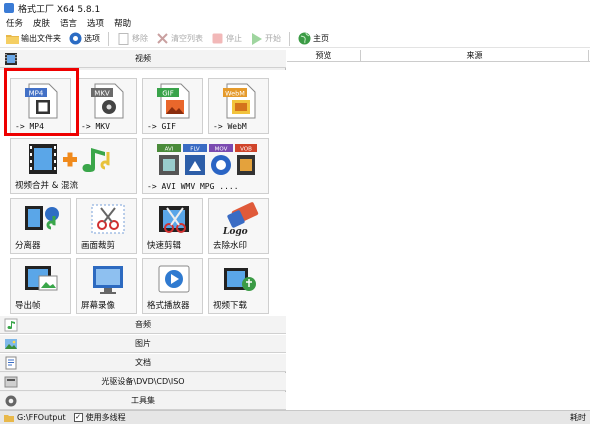  I want to click on tile-splitter: 分离器, so click(40, 226).